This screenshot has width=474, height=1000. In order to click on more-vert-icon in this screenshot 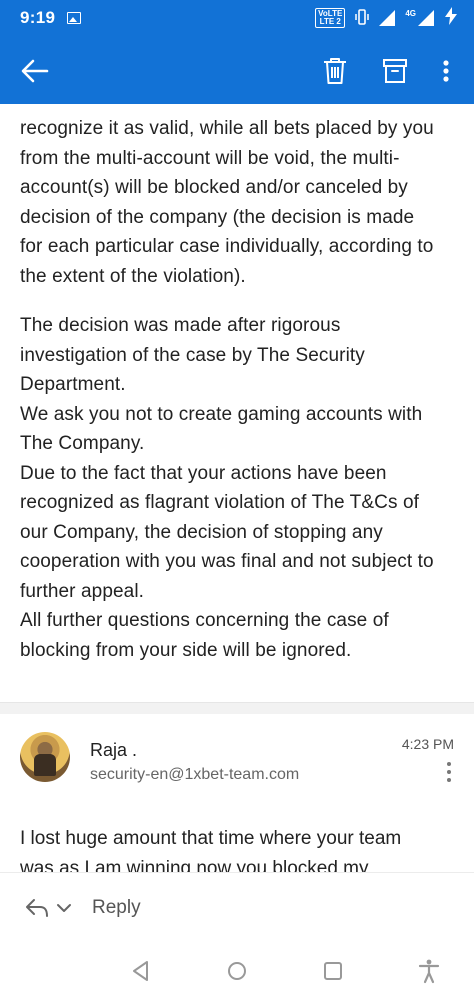, I will do `click(446, 71)`.